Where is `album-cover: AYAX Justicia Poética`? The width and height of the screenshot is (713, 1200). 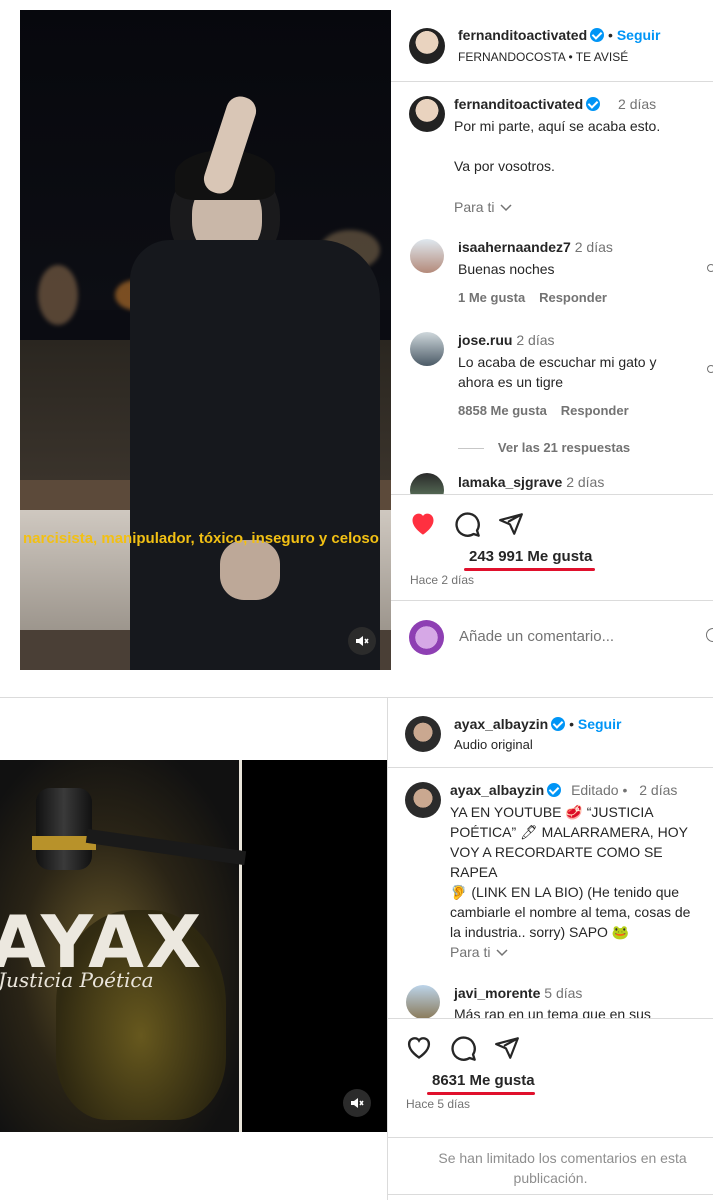
album-cover: AYAX Justicia Poética is located at coordinates (123, 946).